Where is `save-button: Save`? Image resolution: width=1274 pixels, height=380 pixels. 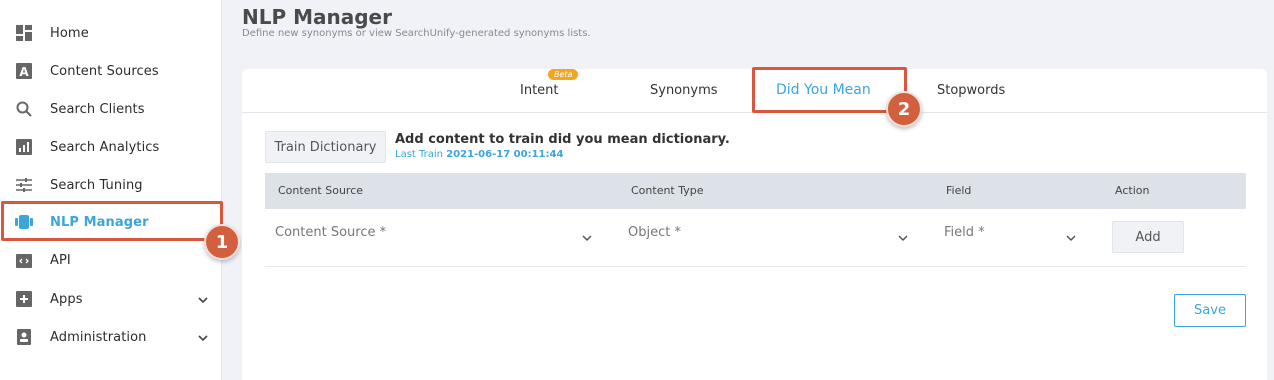
save-button: Save is located at coordinates (1210, 310).